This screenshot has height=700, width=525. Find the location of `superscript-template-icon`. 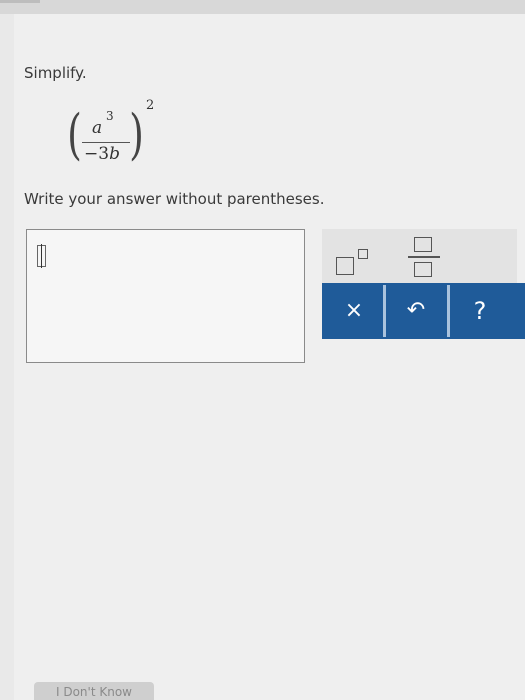

superscript-template-icon is located at coordinates (345, 266).